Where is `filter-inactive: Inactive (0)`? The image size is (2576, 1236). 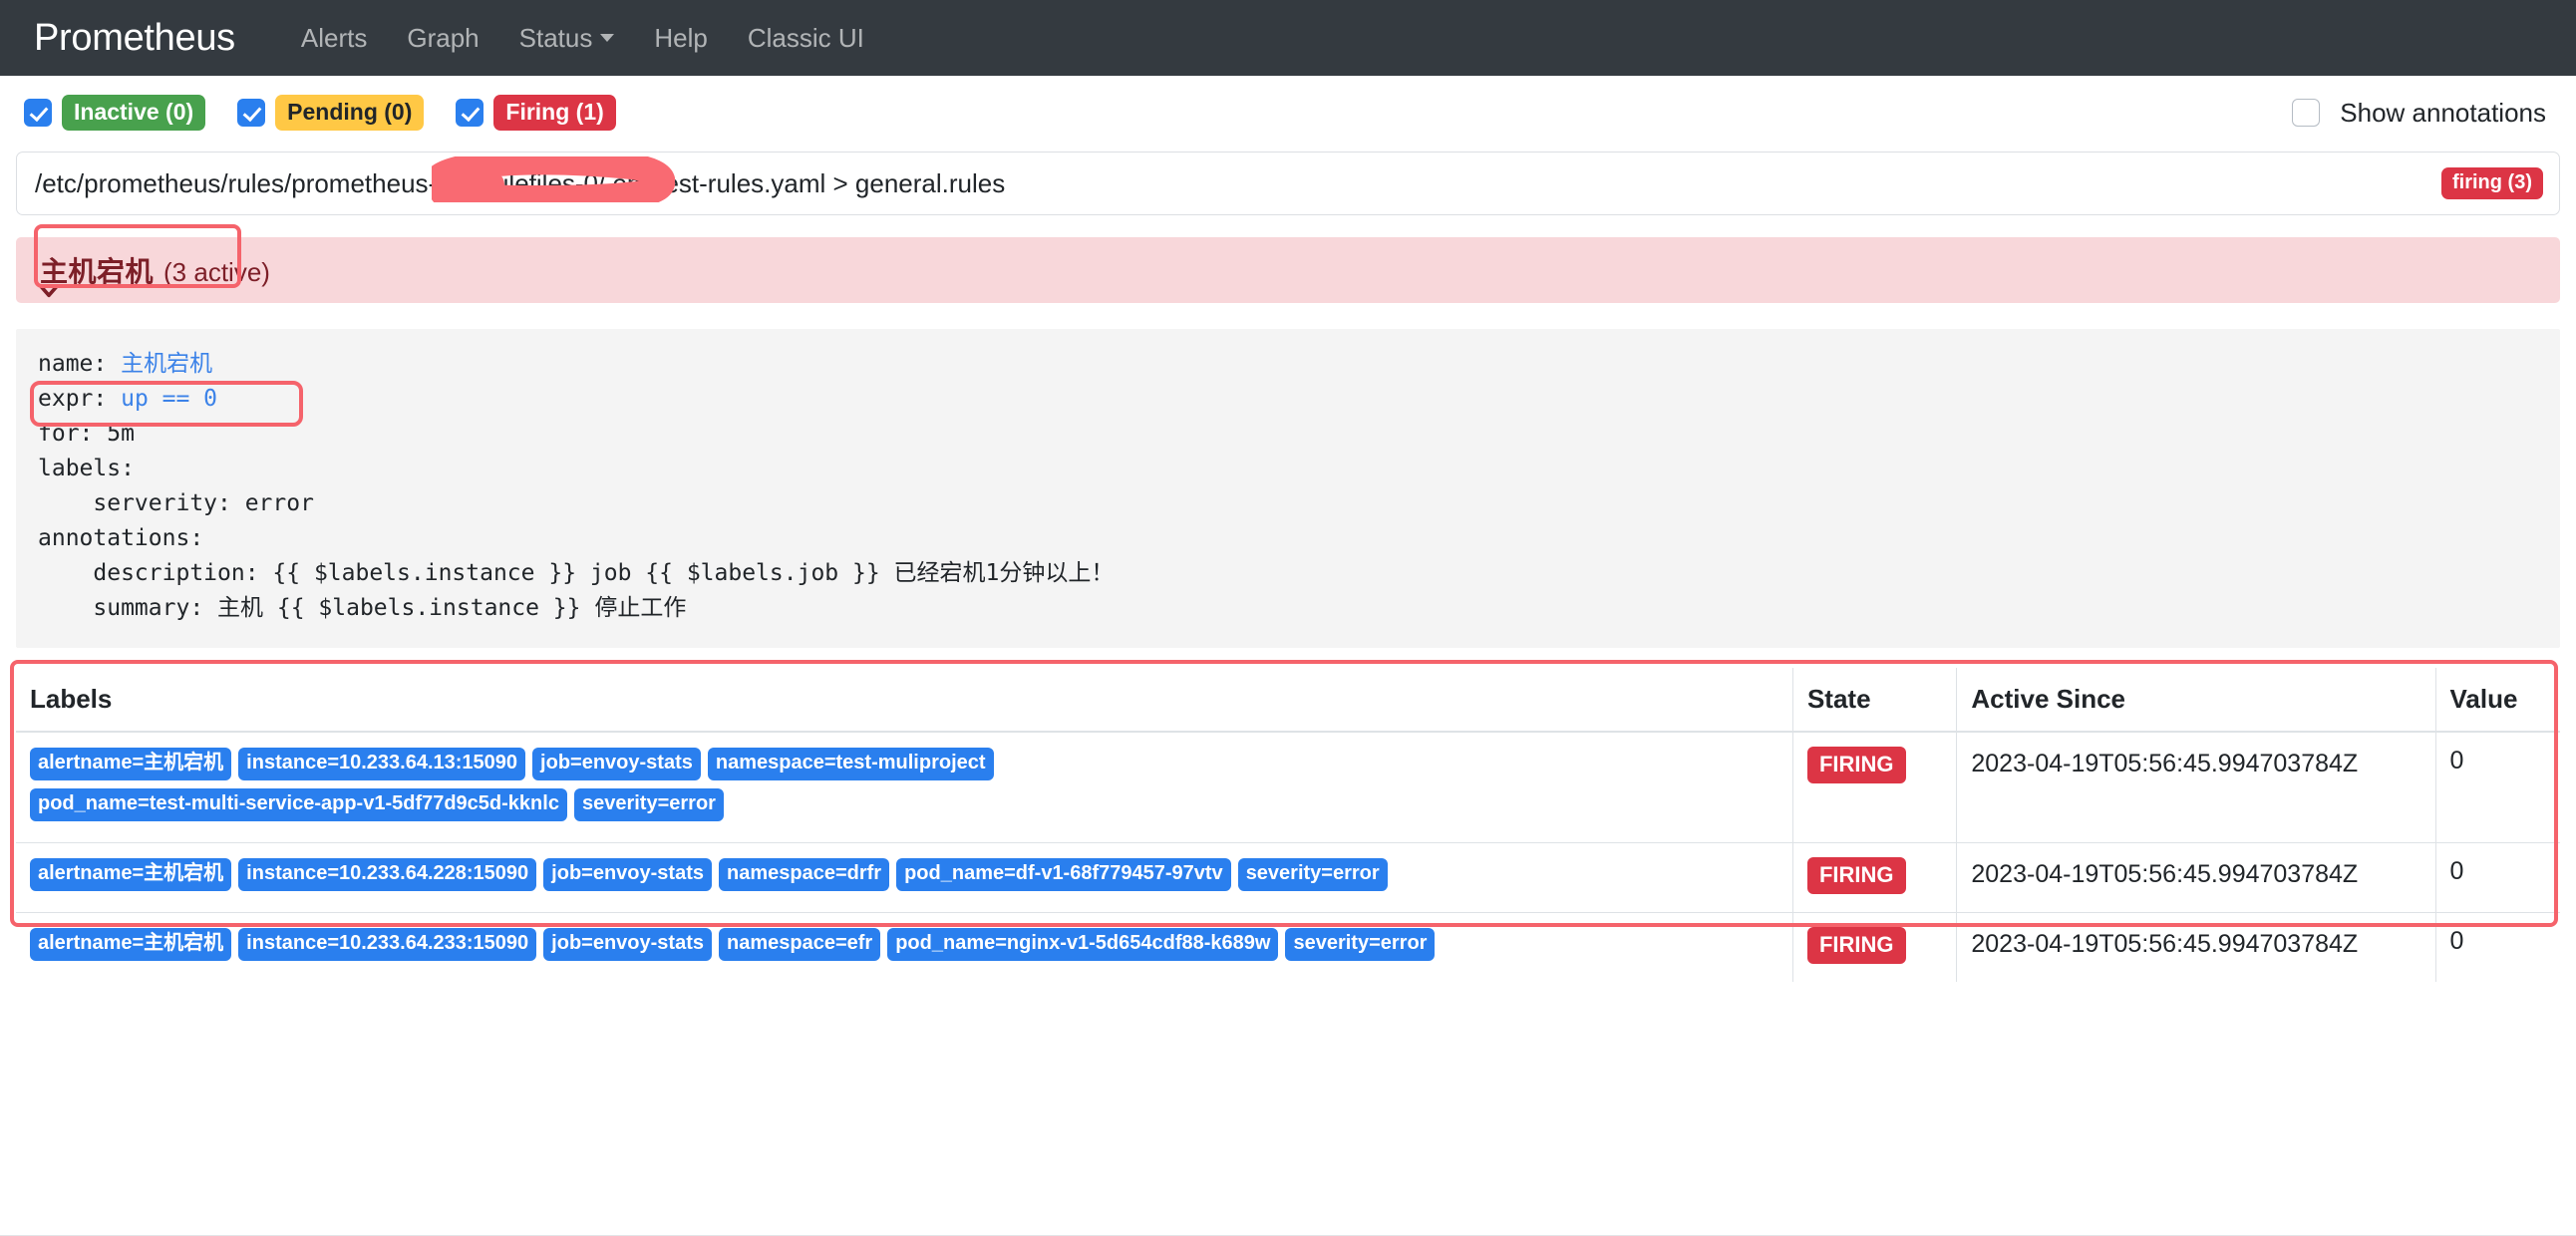
filter-inactive: Inactive (0) is located at coordinates (115, 113).